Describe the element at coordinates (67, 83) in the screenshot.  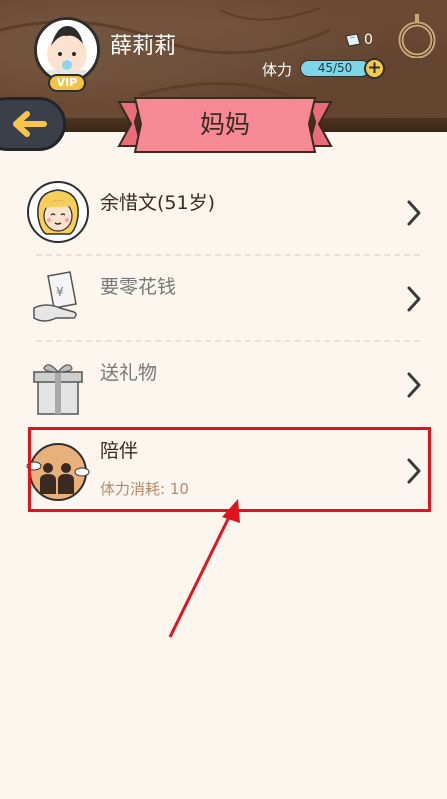
I see `vip-badge: VIP` at that location.